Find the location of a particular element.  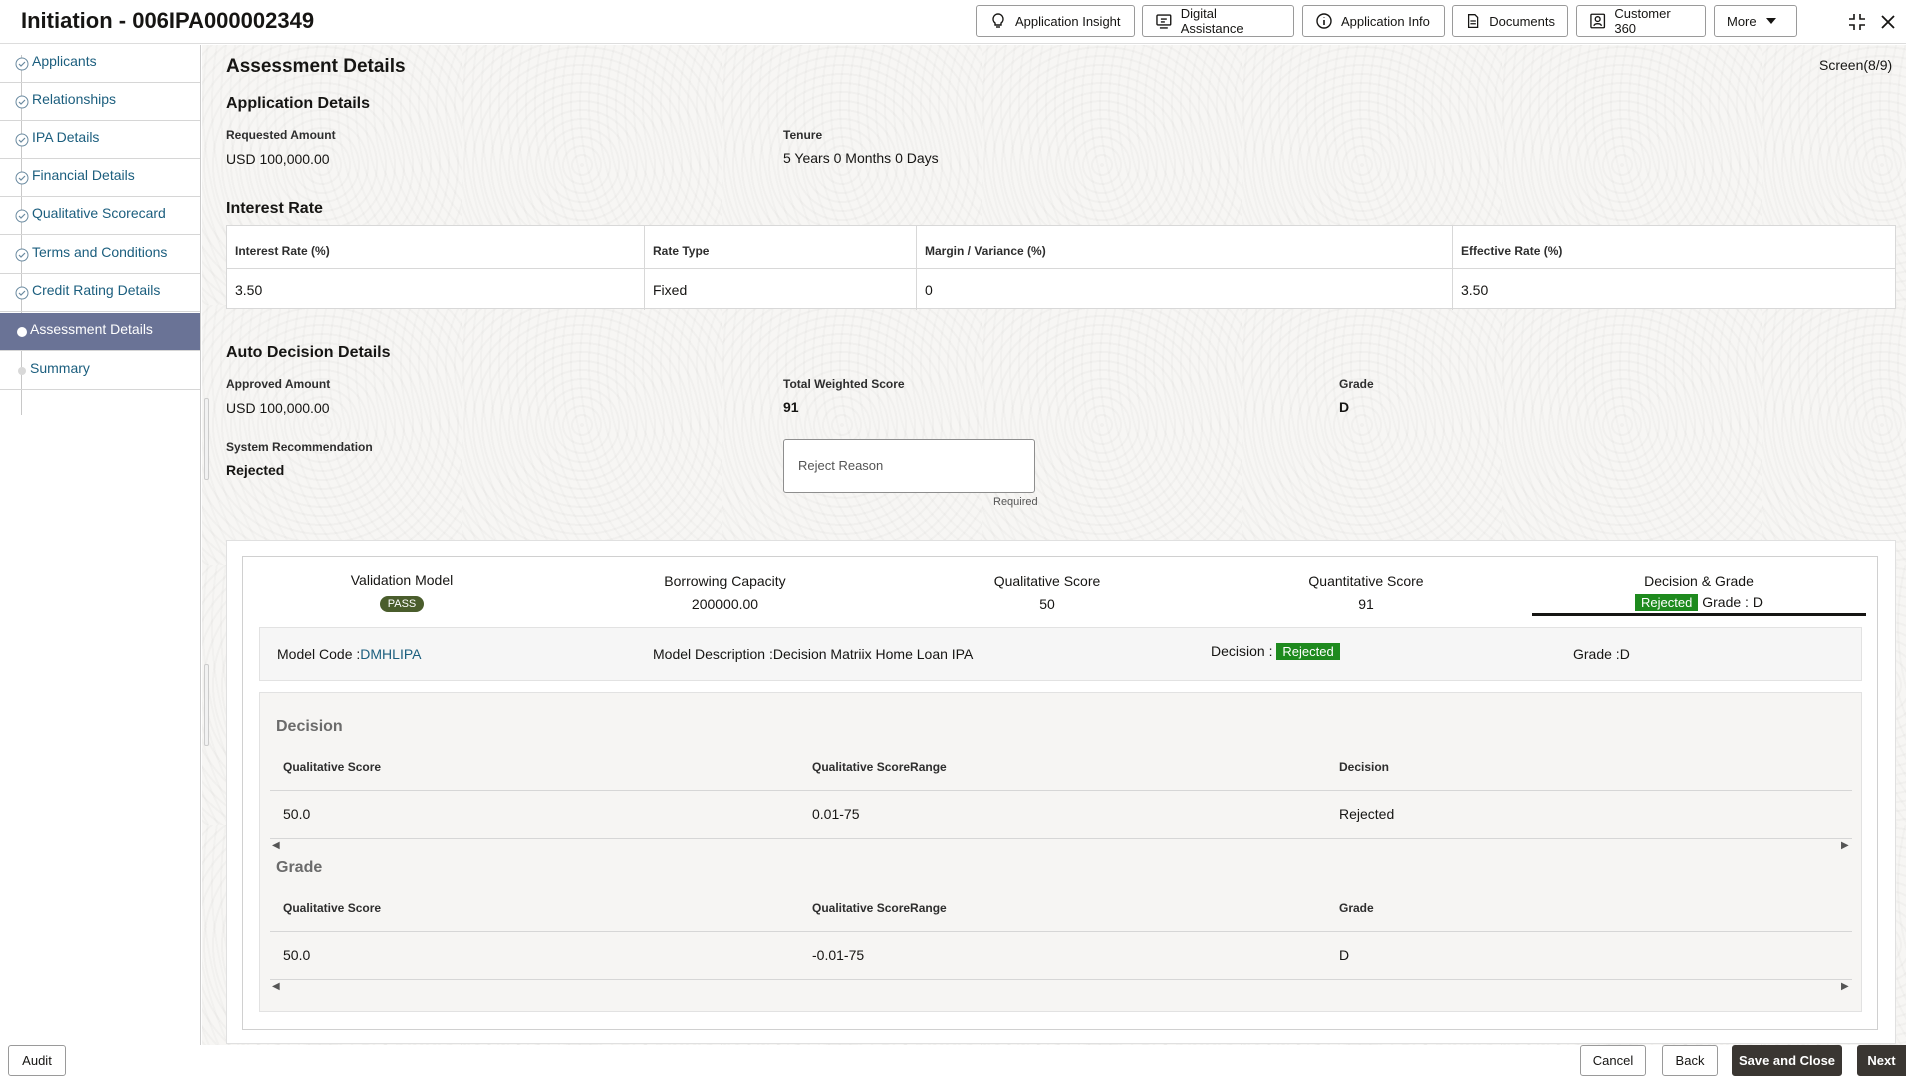

sidebar-item-label: Relationships is located at coordinates (74, 99).